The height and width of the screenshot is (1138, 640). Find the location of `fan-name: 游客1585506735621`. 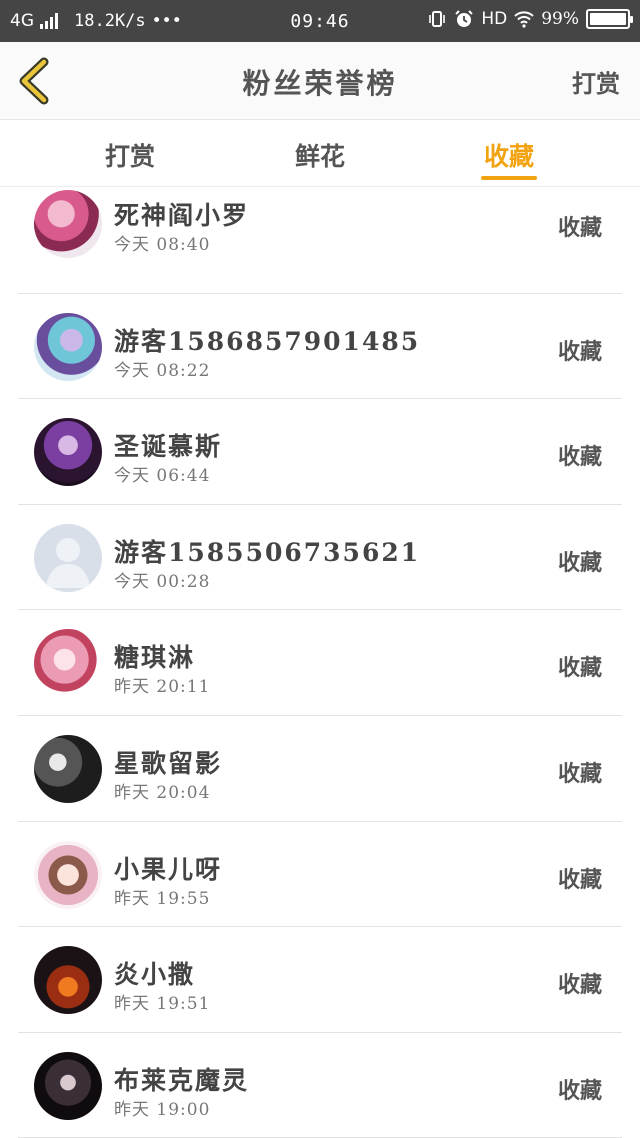

fan-name: 游客1585506735621 is located at coordinates (267, 552).